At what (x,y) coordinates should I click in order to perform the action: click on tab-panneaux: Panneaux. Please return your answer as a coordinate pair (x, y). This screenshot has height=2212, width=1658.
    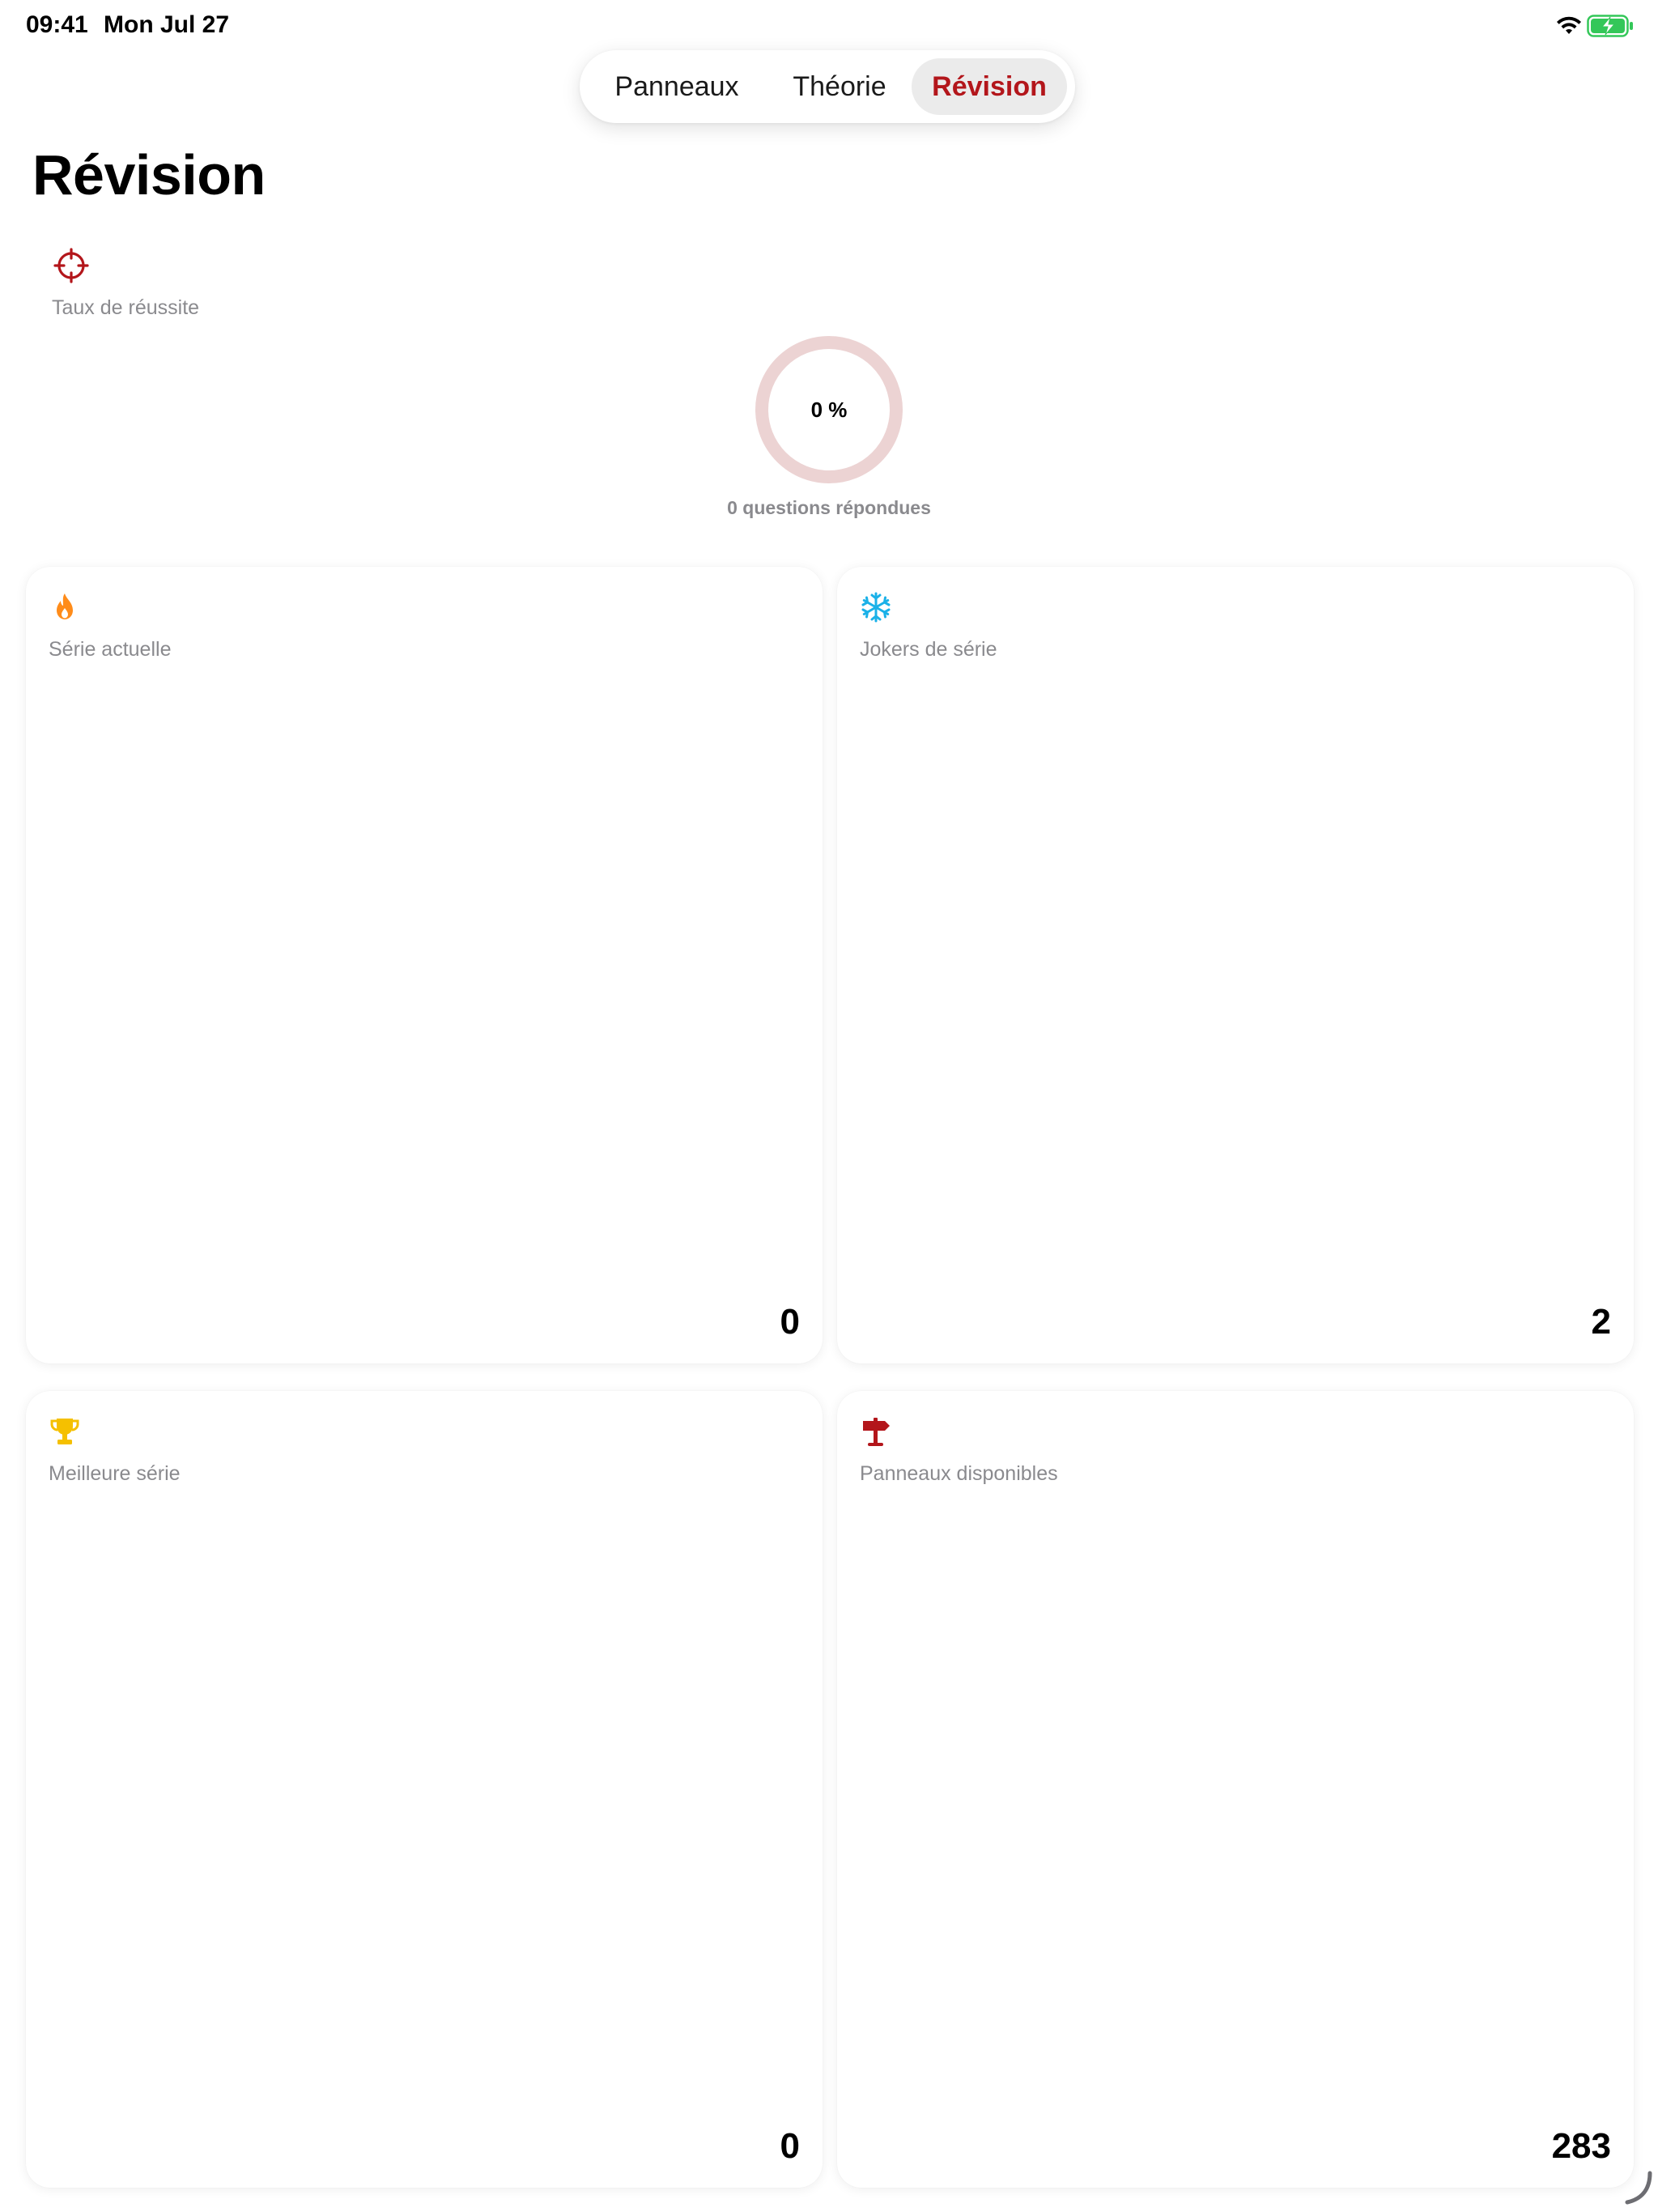
    Looking at the image, I should click on (677, 87).